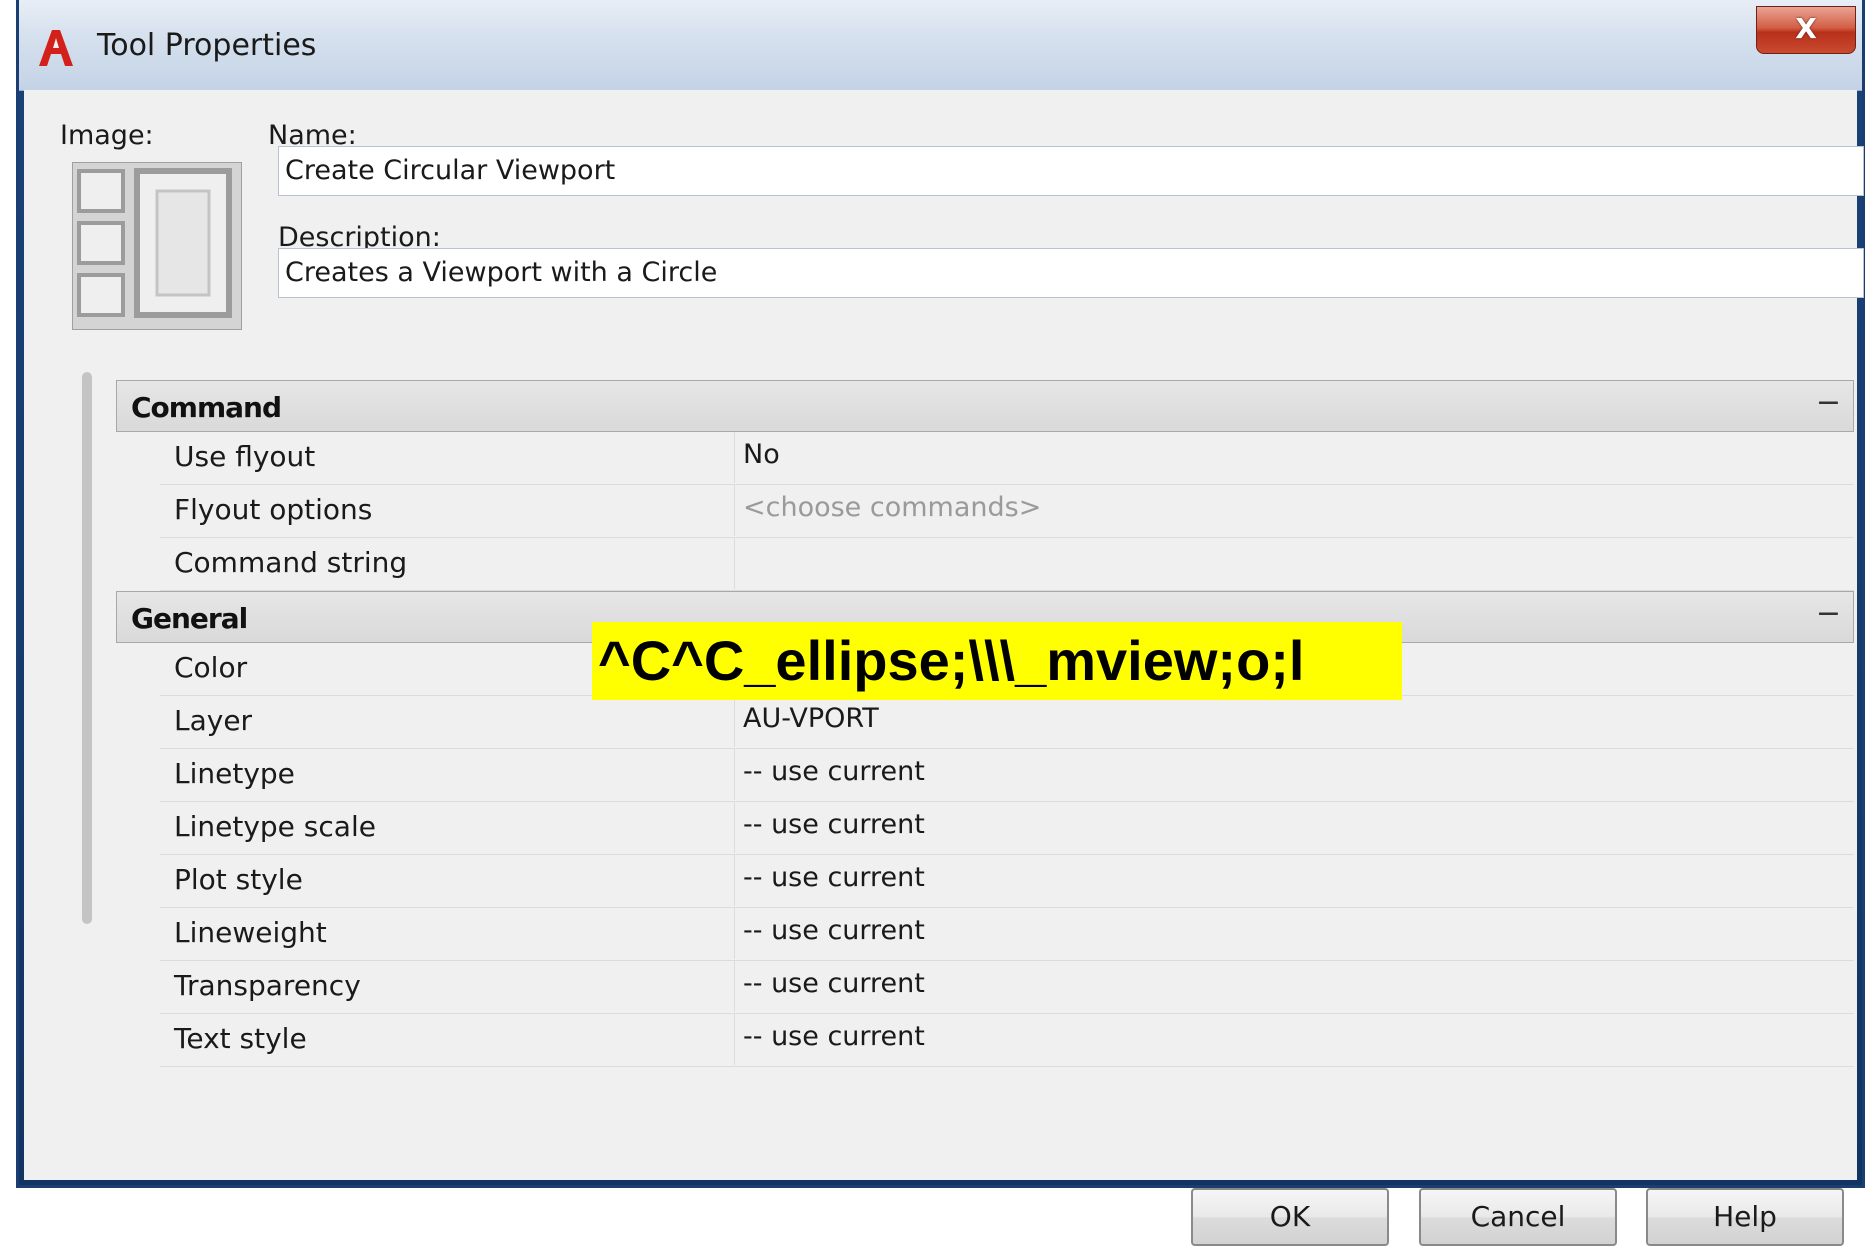 The height and width of the screenshot is (1246, 1865). What do you see at coordinates (1294, 721) in the screenshot?
I see `property-value: AU-VPORT` at bounding box center [1294, 721].